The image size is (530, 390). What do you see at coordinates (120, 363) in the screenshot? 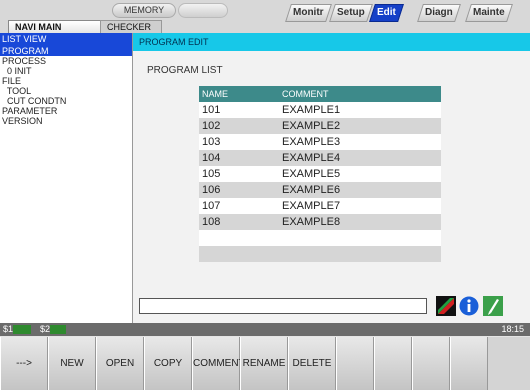
I see `softkey-open: OPEN` at bounding box center [120, 363].